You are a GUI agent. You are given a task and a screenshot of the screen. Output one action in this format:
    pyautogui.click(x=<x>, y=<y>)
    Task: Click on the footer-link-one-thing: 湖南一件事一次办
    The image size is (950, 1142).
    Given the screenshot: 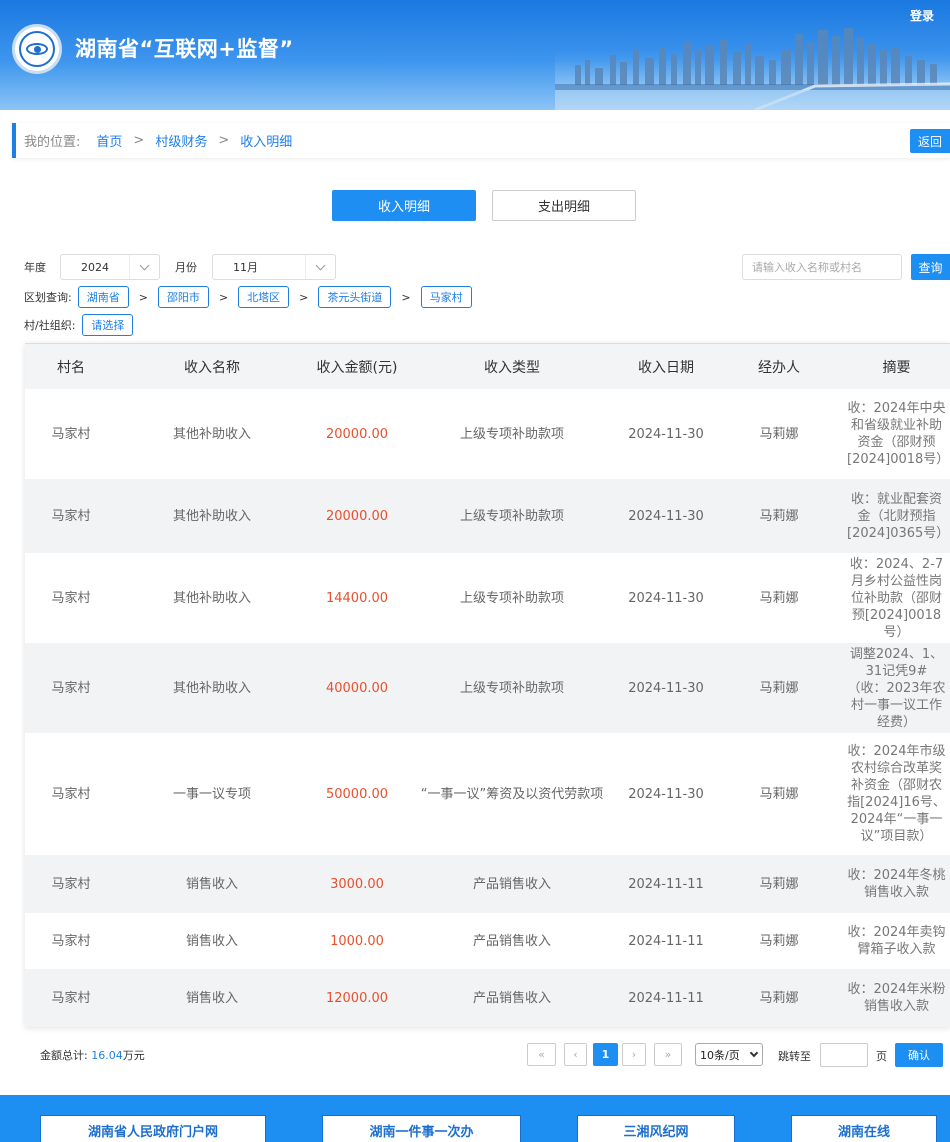 What is the action you would take?
    pyautogui.click(x=421, y=1128)
    